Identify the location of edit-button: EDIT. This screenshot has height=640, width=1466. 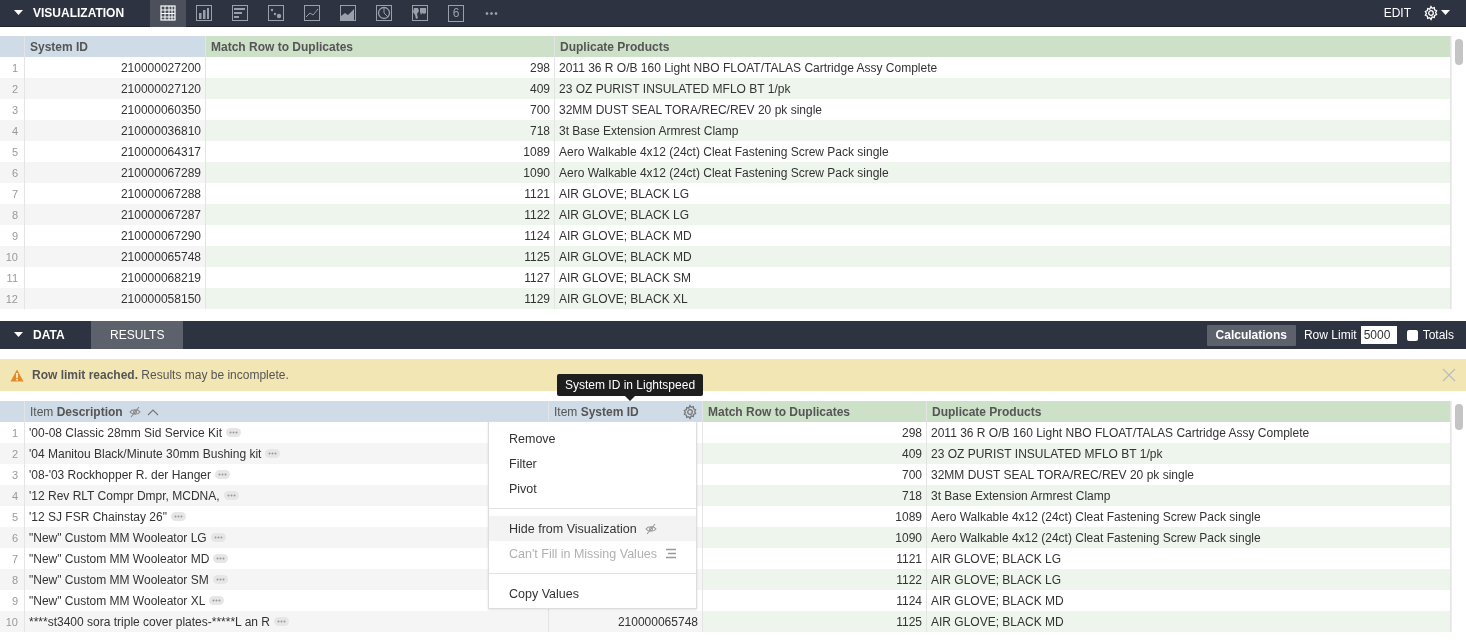
(1397, 13).